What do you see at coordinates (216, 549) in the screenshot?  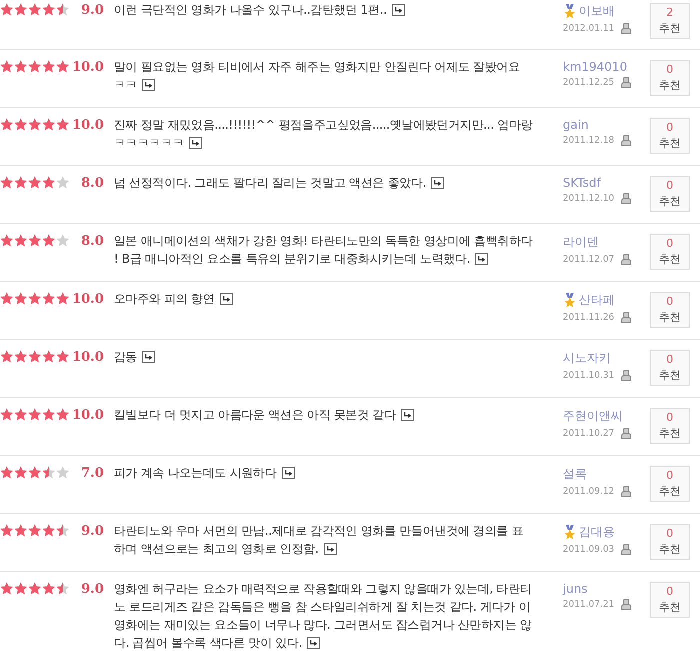 I see `review-text: 하며 액션으로는 최고의 영화로 인정함.` at bounding box center [216, 549].